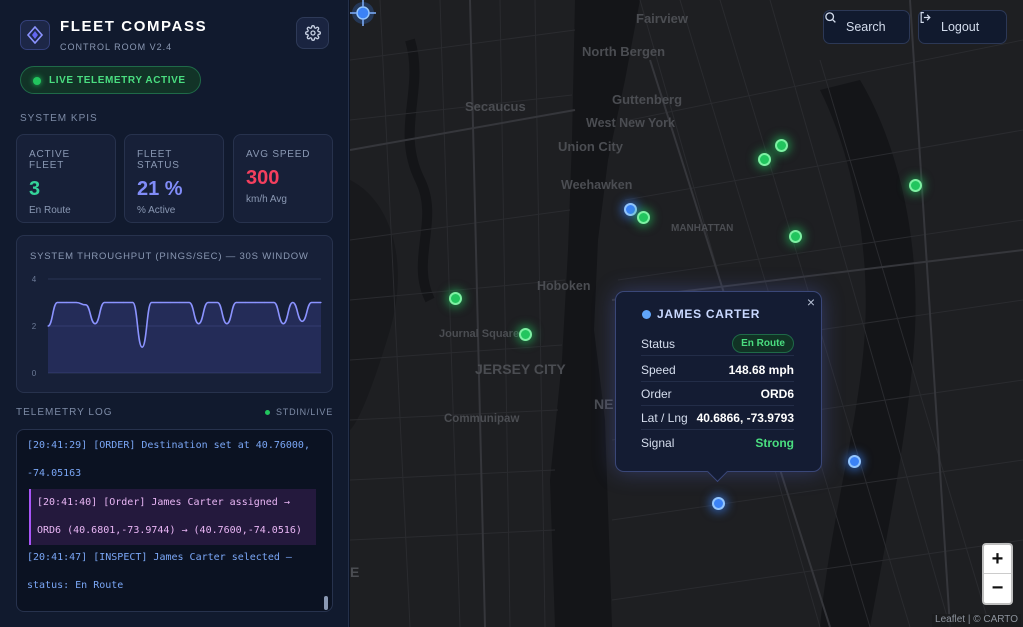  What do you see at coordinates (658, 343) in the screenshot?
I see `popup-key: Status` at bounding box center [658, 343].